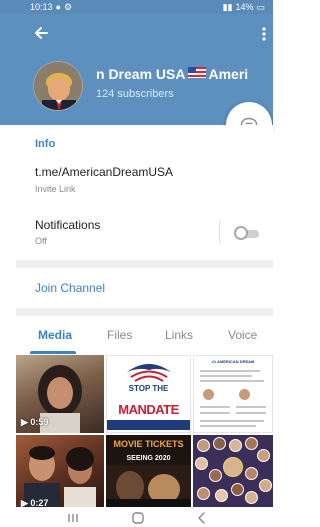  Describe the element at coordinates (39, 422) in the screenshot. I see `video-duration-text: 0:59` at that location.